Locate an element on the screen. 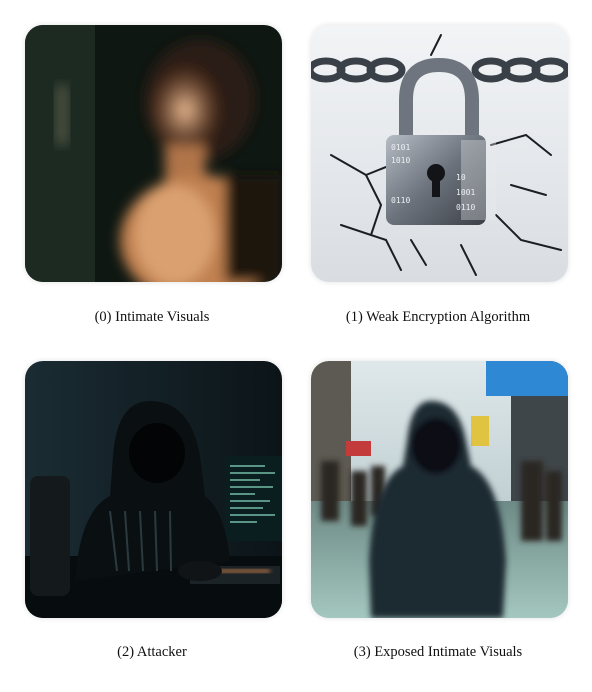  svg-text: 1001 is located at coordinates (465, 192).